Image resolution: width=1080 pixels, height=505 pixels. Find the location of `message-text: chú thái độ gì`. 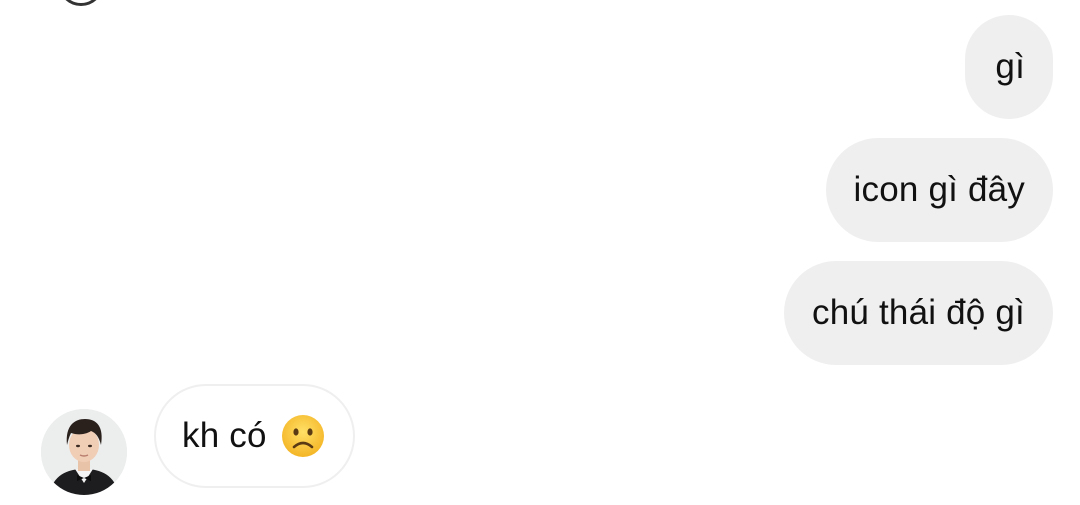

message-text: chú thái độ gì is located at coordinates (918, 312).